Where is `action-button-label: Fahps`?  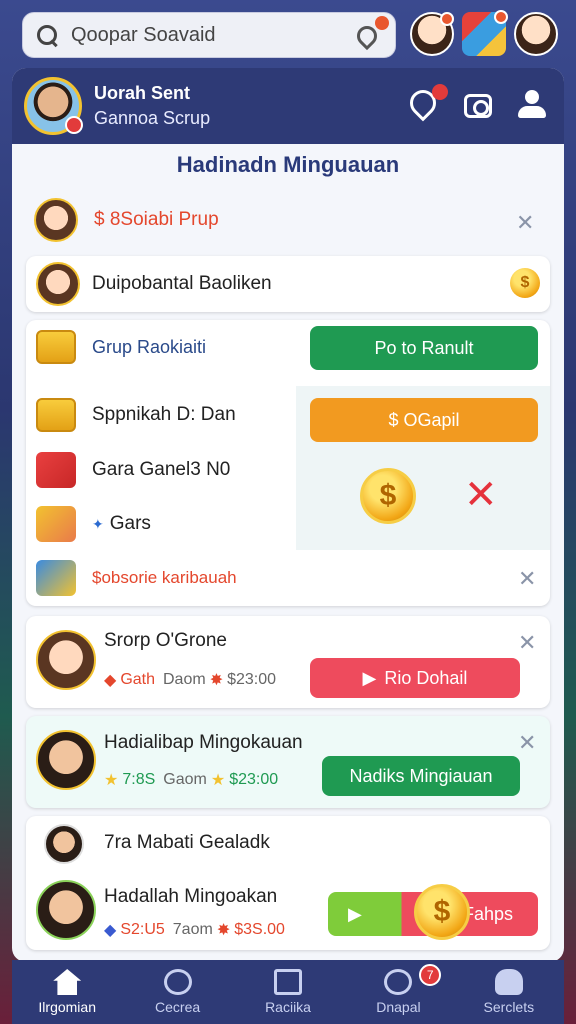
action-button-label: Fahps is located at coordinates (488, 913).